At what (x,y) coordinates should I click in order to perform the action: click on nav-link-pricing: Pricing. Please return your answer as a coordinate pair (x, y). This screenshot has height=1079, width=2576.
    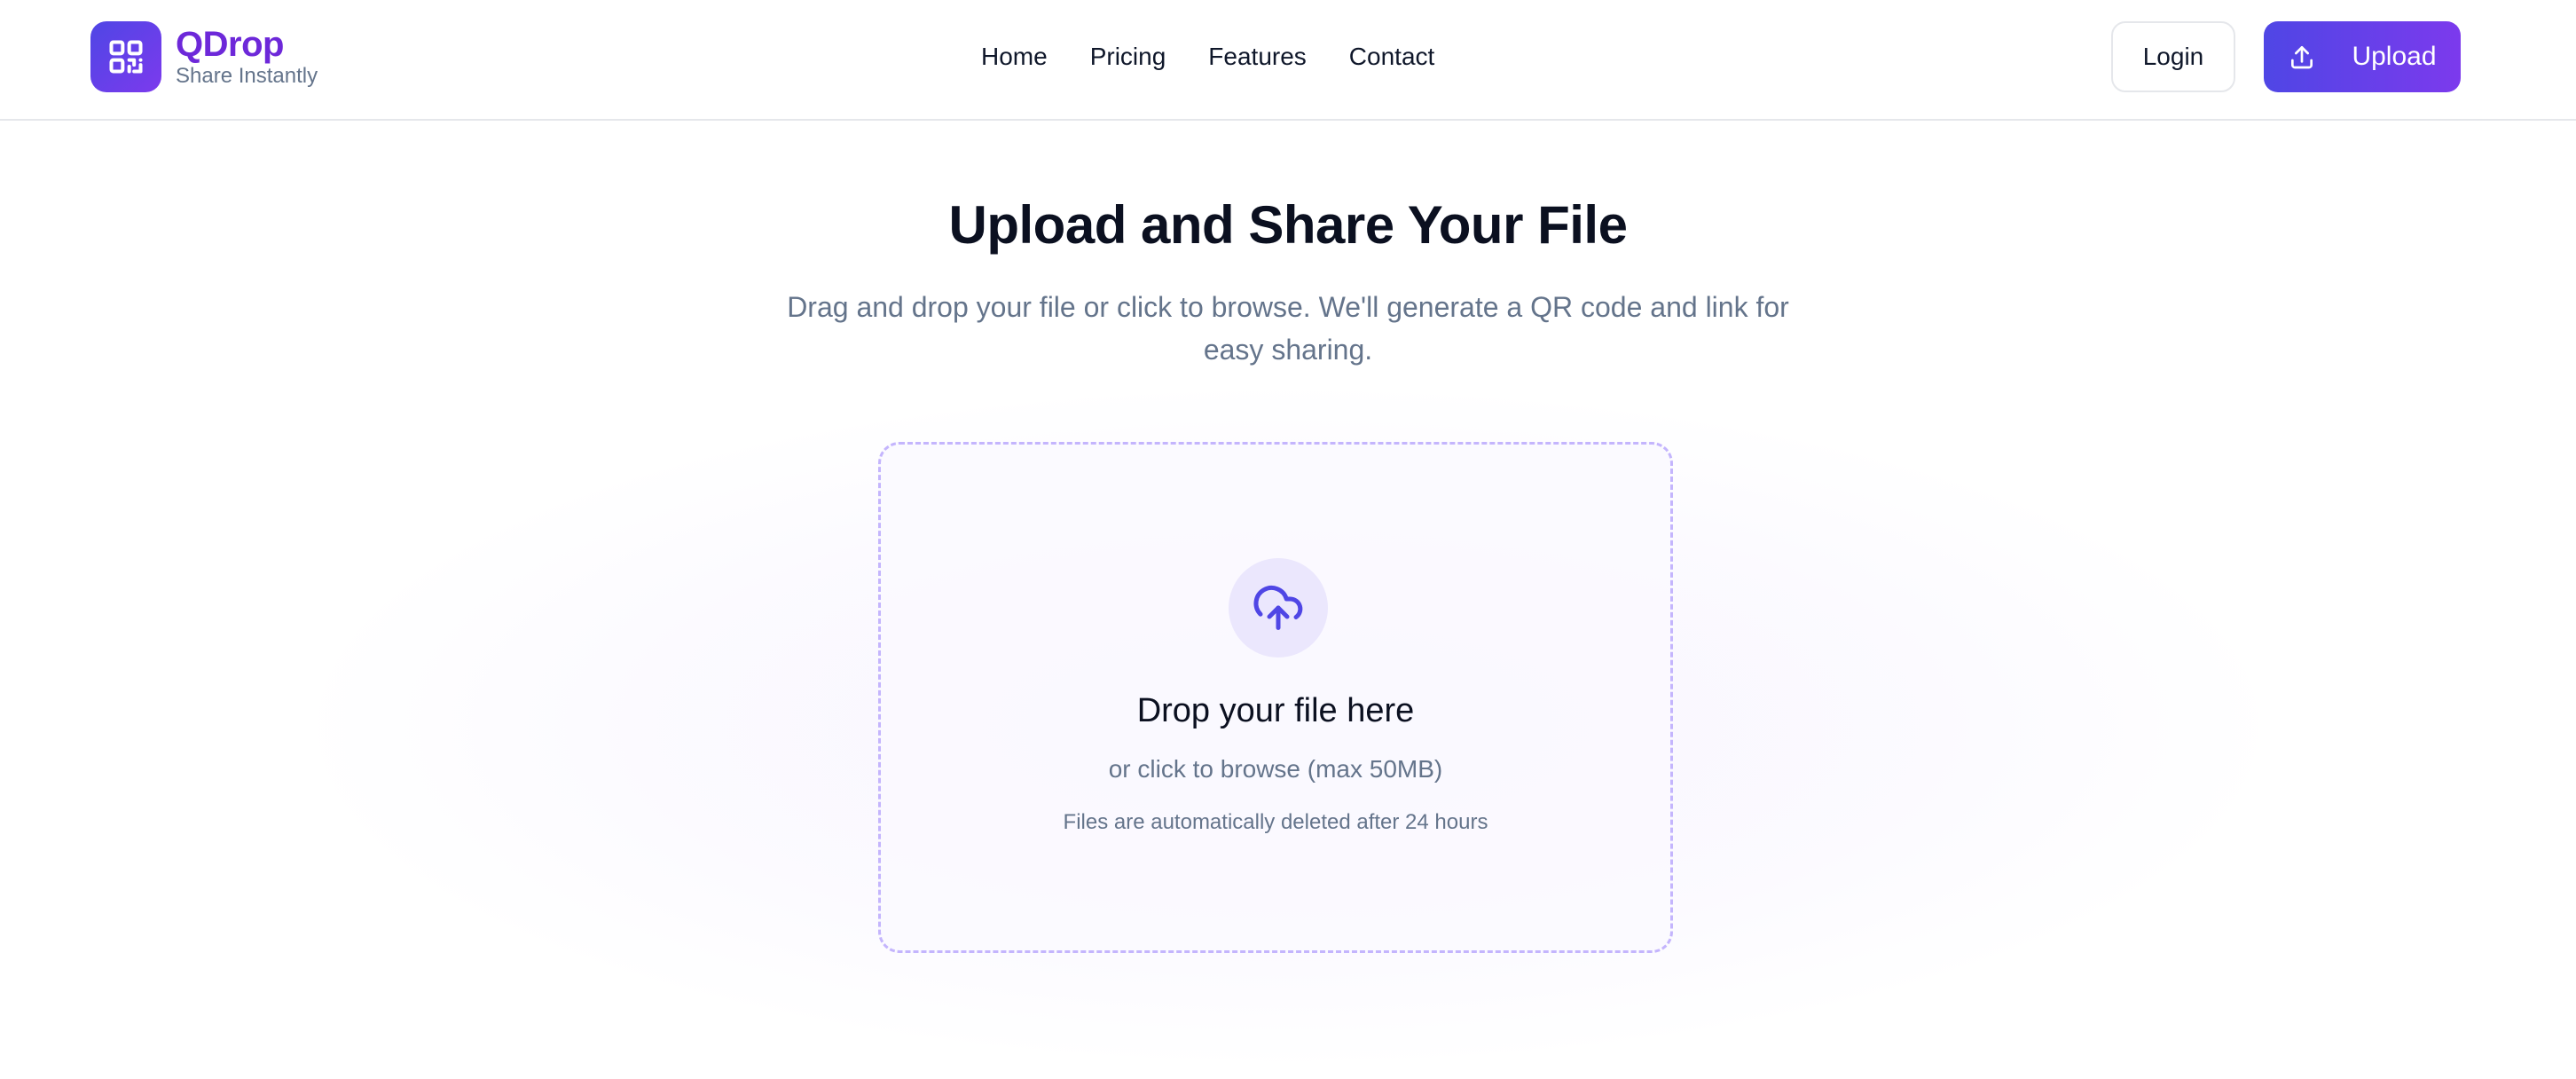
    Looking at the image, I should click on (1128, 56).